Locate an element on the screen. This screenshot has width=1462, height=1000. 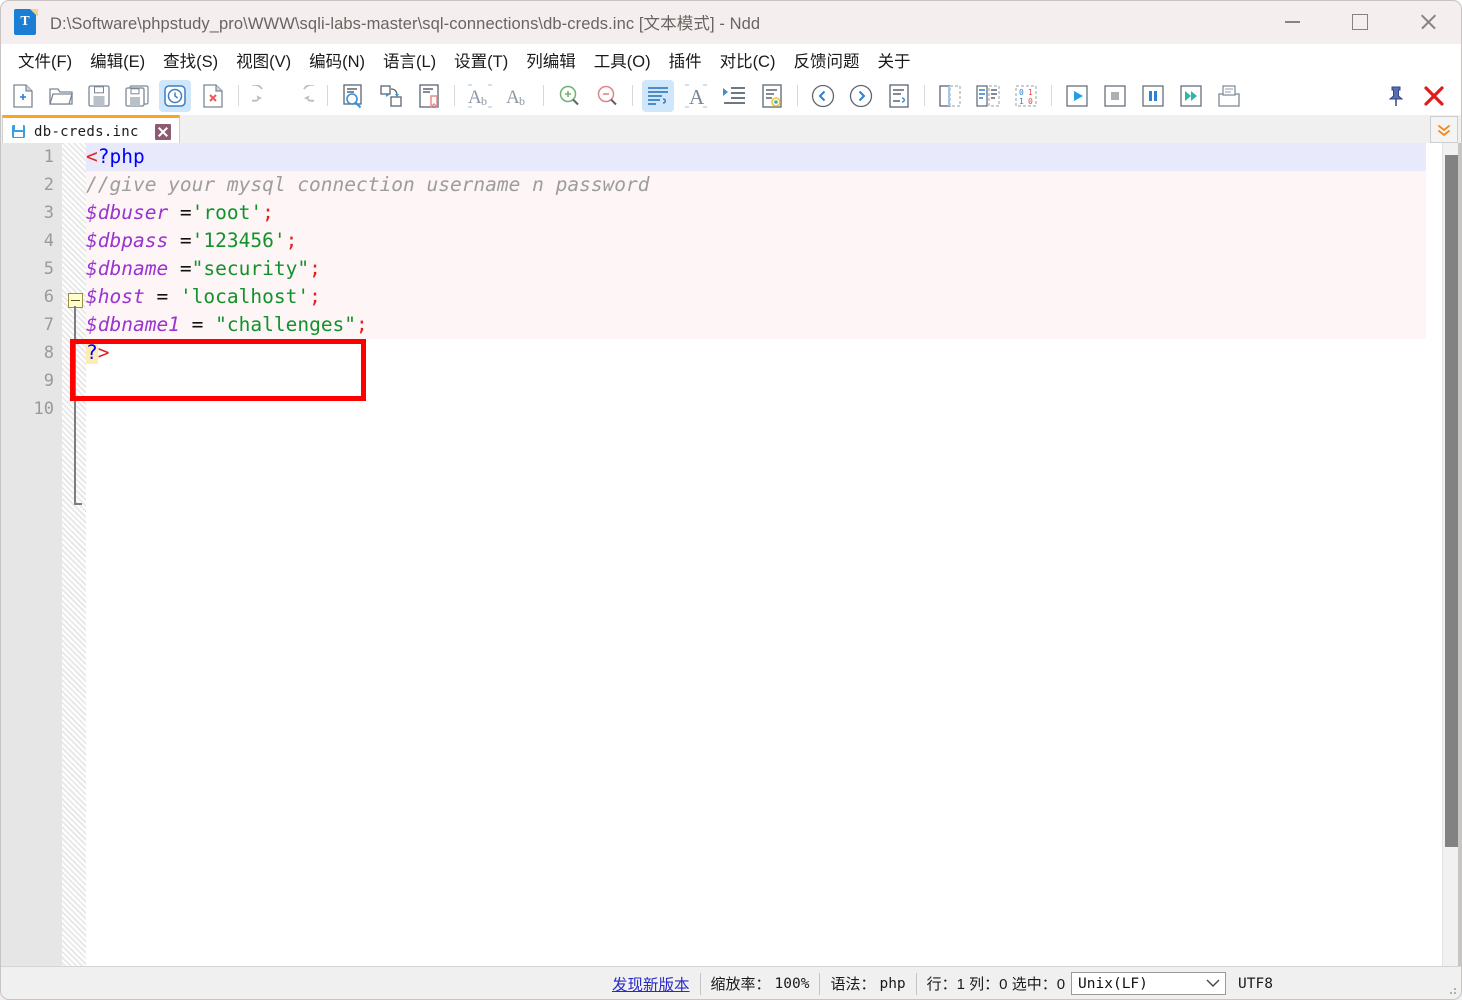
close-file-icon is located at coordinates (213, 96).